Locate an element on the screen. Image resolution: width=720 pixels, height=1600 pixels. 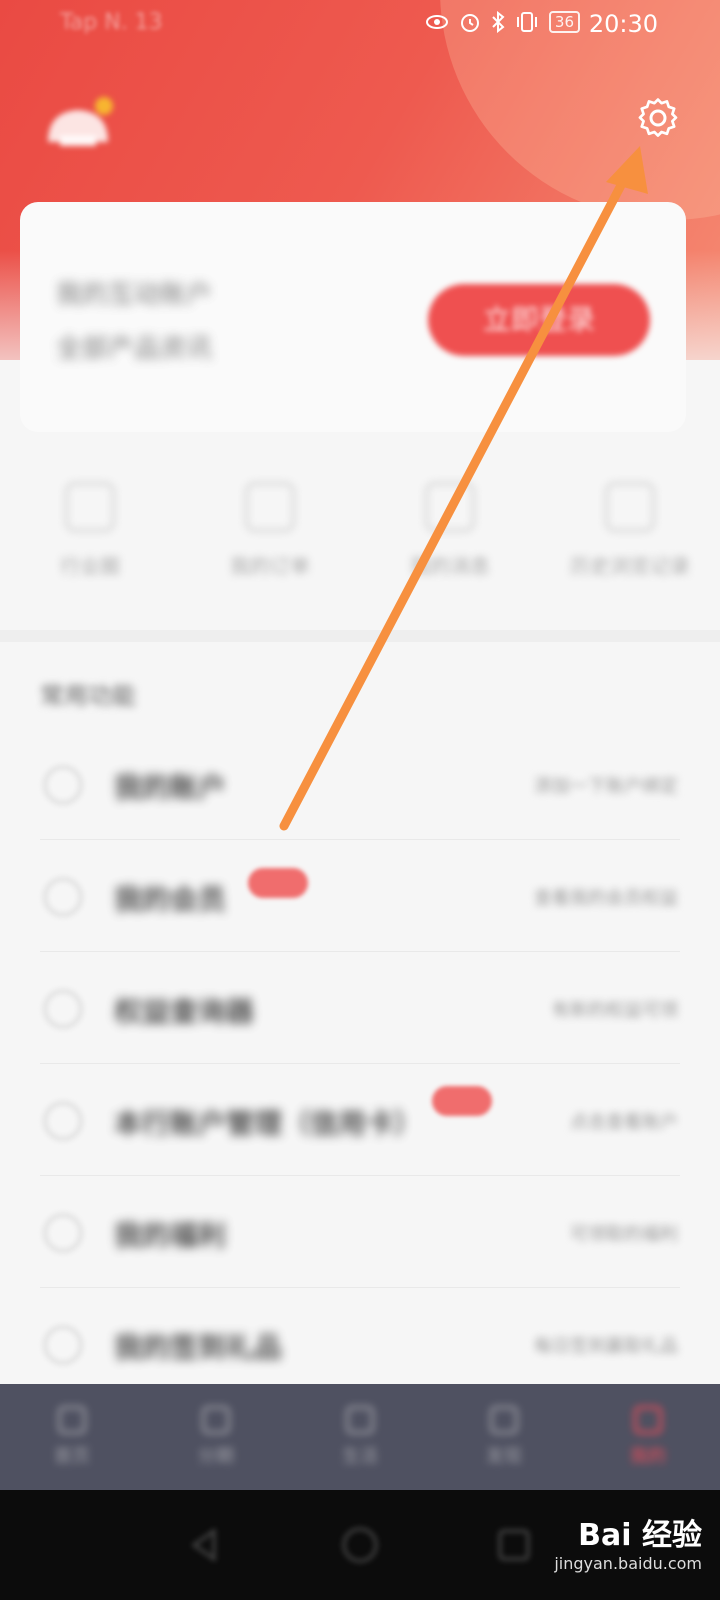
history-icon is located at coordinates (630, 507).